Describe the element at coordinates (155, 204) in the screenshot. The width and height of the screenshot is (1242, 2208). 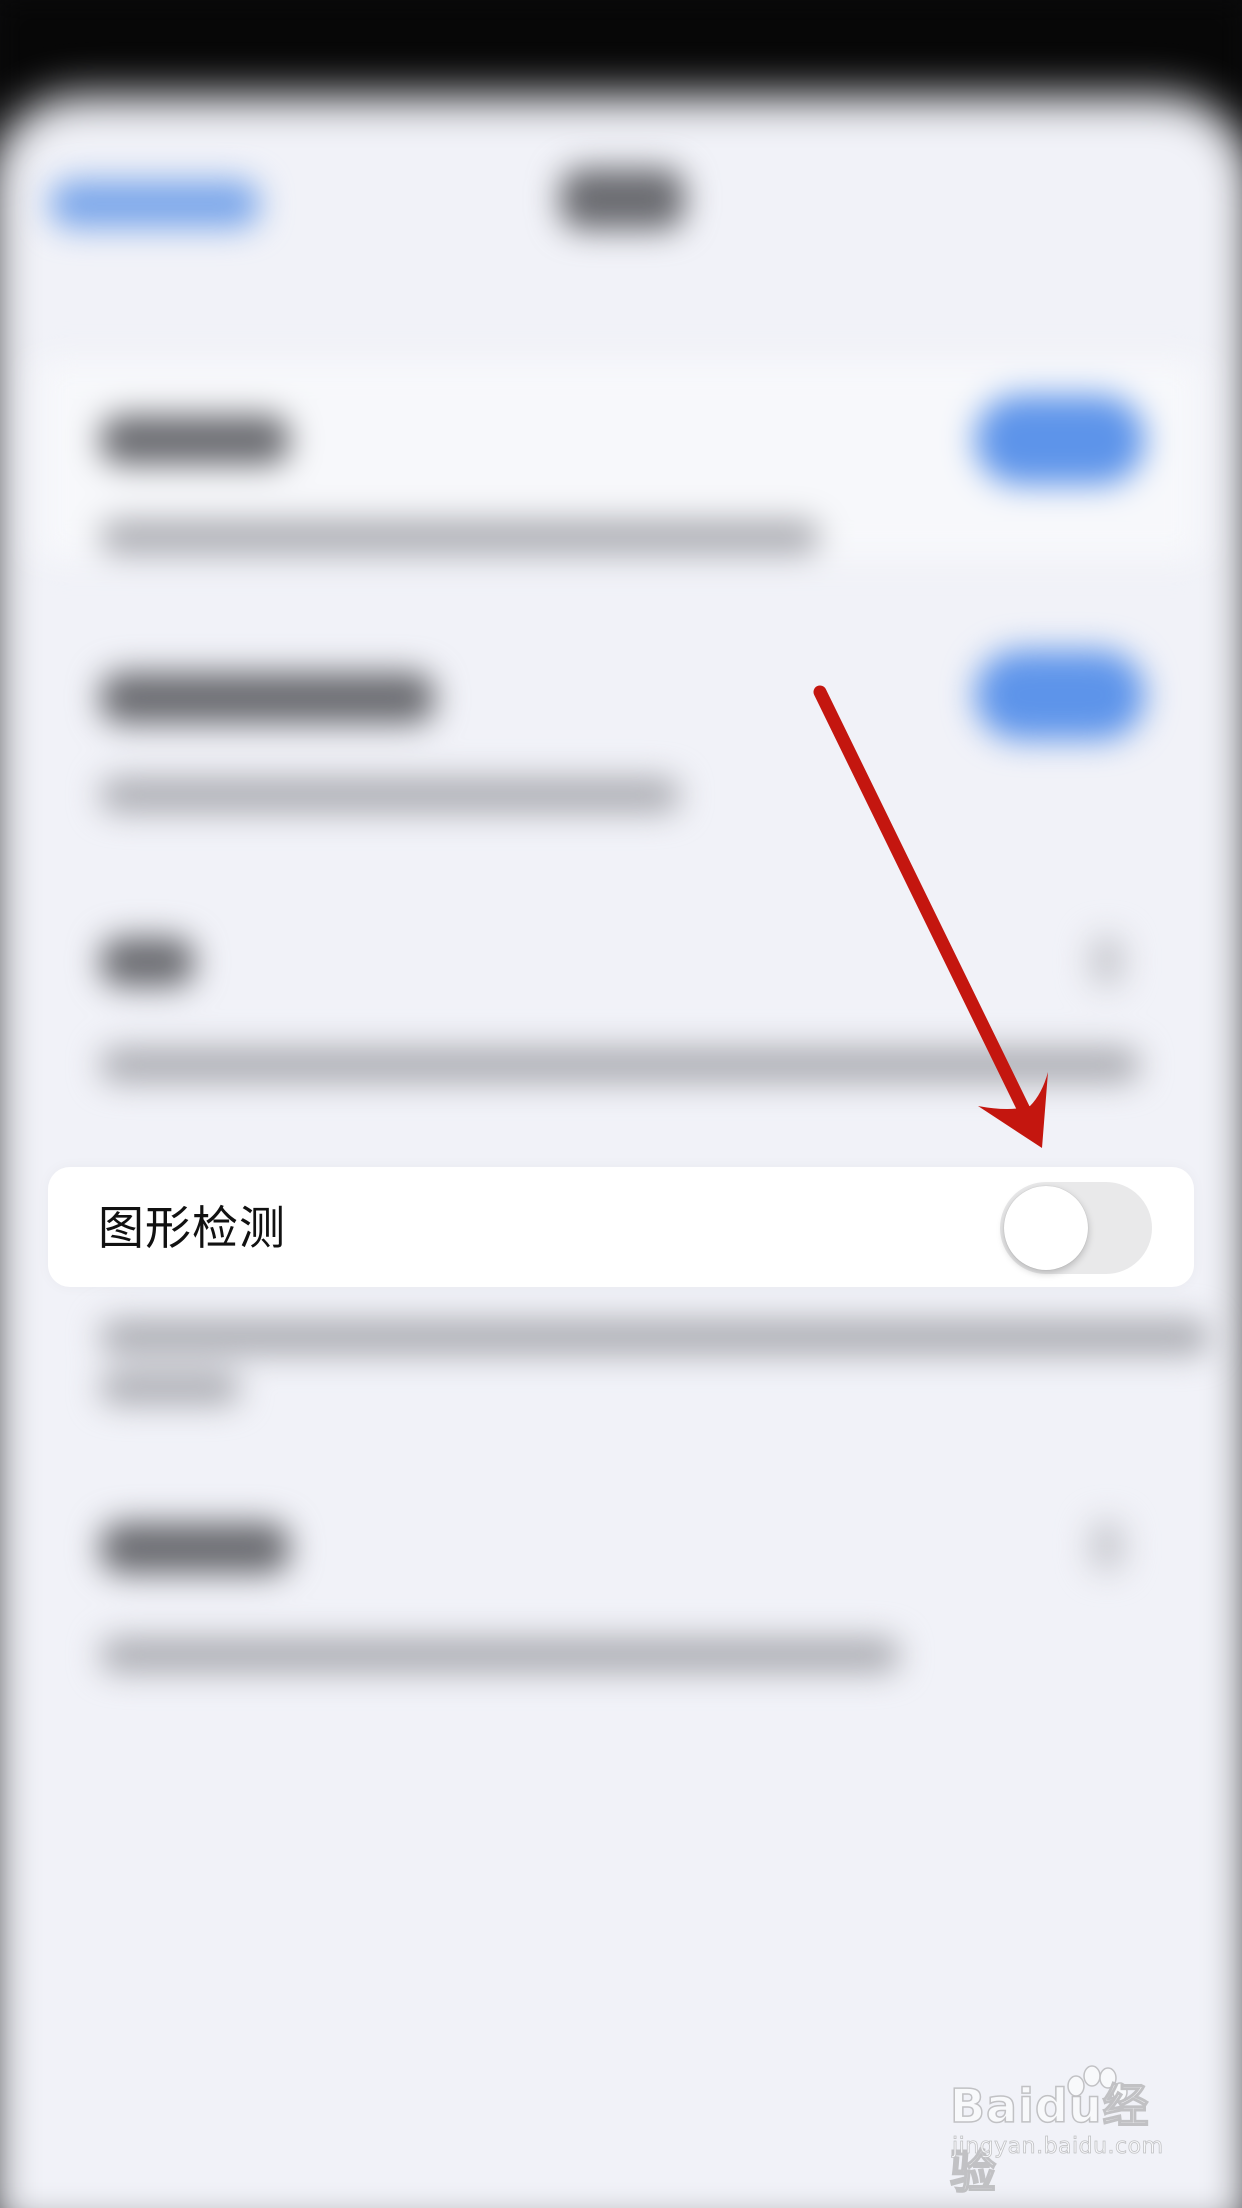
I see `blurred-back-link` at that location.